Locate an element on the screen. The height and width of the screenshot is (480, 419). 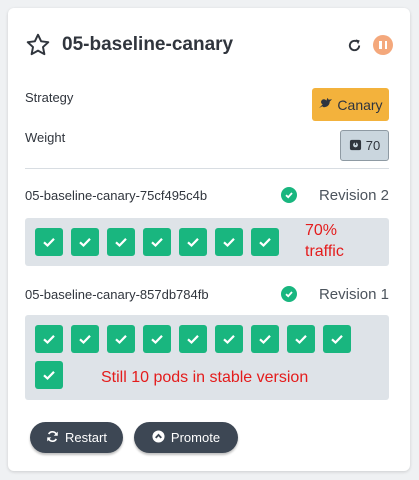
canary-bird-icon is located at coordinates (325, 104).